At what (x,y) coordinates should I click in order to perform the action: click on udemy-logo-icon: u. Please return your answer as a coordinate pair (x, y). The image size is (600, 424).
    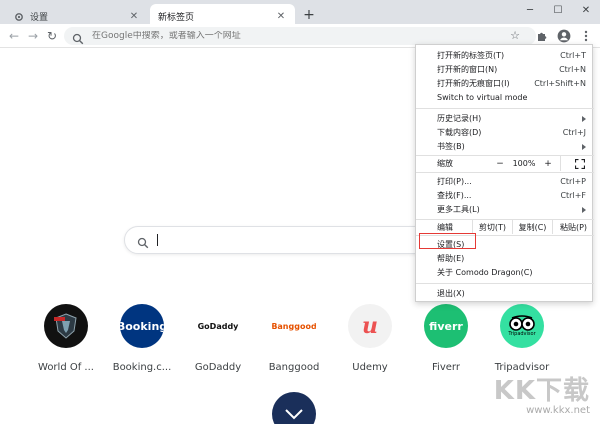
    Looking at the image, I should click on (370, 326).